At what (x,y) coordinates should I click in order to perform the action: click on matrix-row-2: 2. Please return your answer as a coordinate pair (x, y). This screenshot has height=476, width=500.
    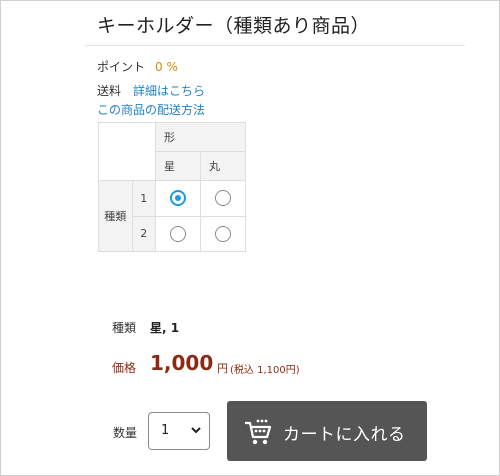
    Looking at the image, I should click on (144, 233).